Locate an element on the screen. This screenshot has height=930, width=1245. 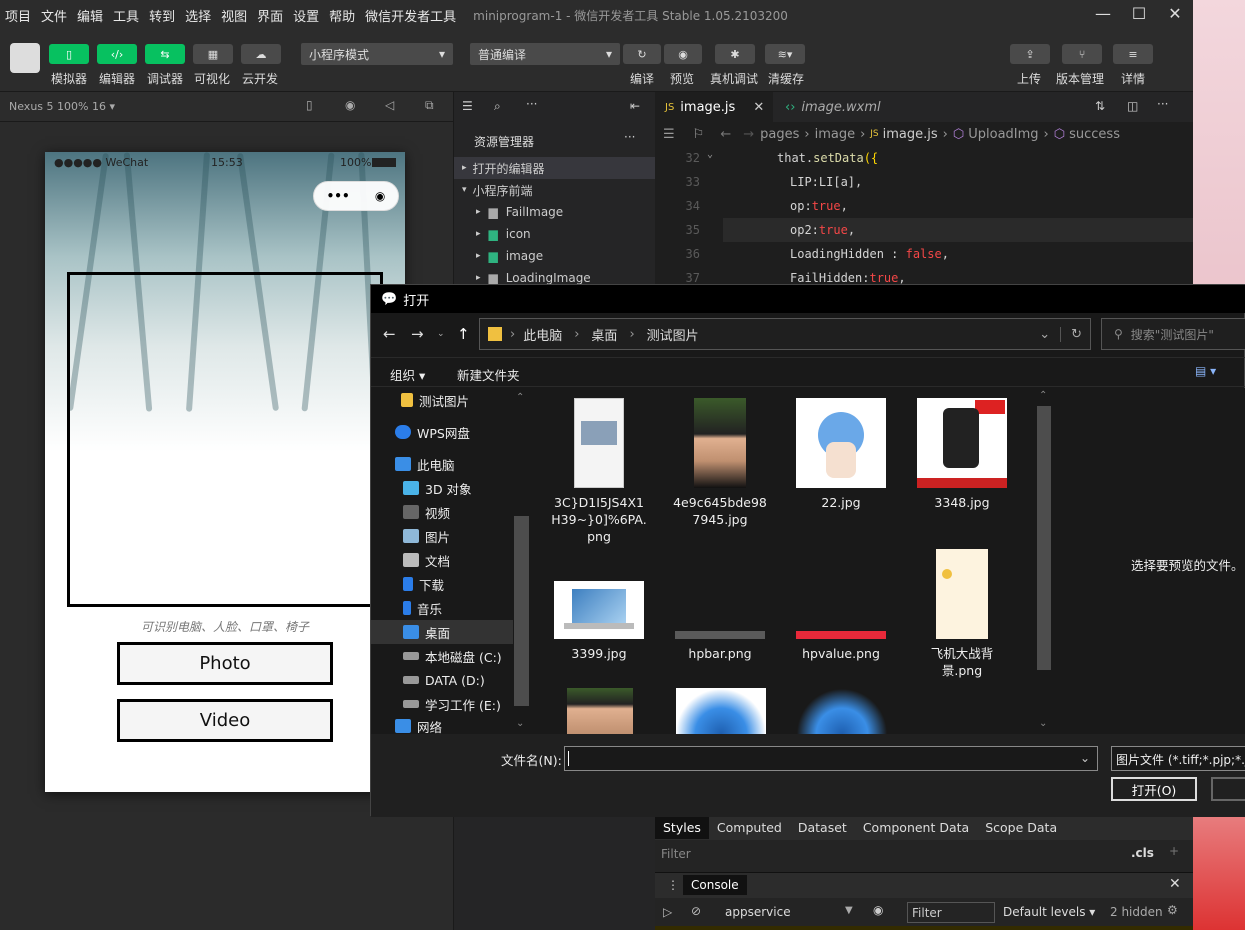
editor-label: 编辑器 is located at coordinates (117, 78).